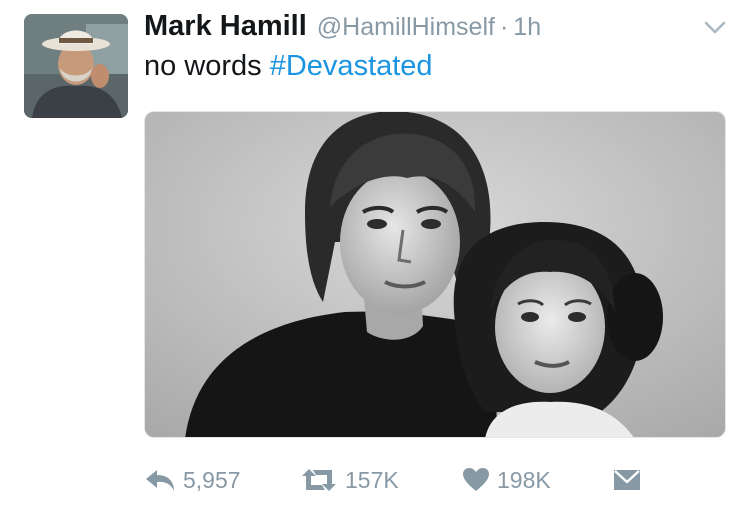  Describe the element at coordinates (319, 480) in the screenshot. I see `retweet-icon` at that location.